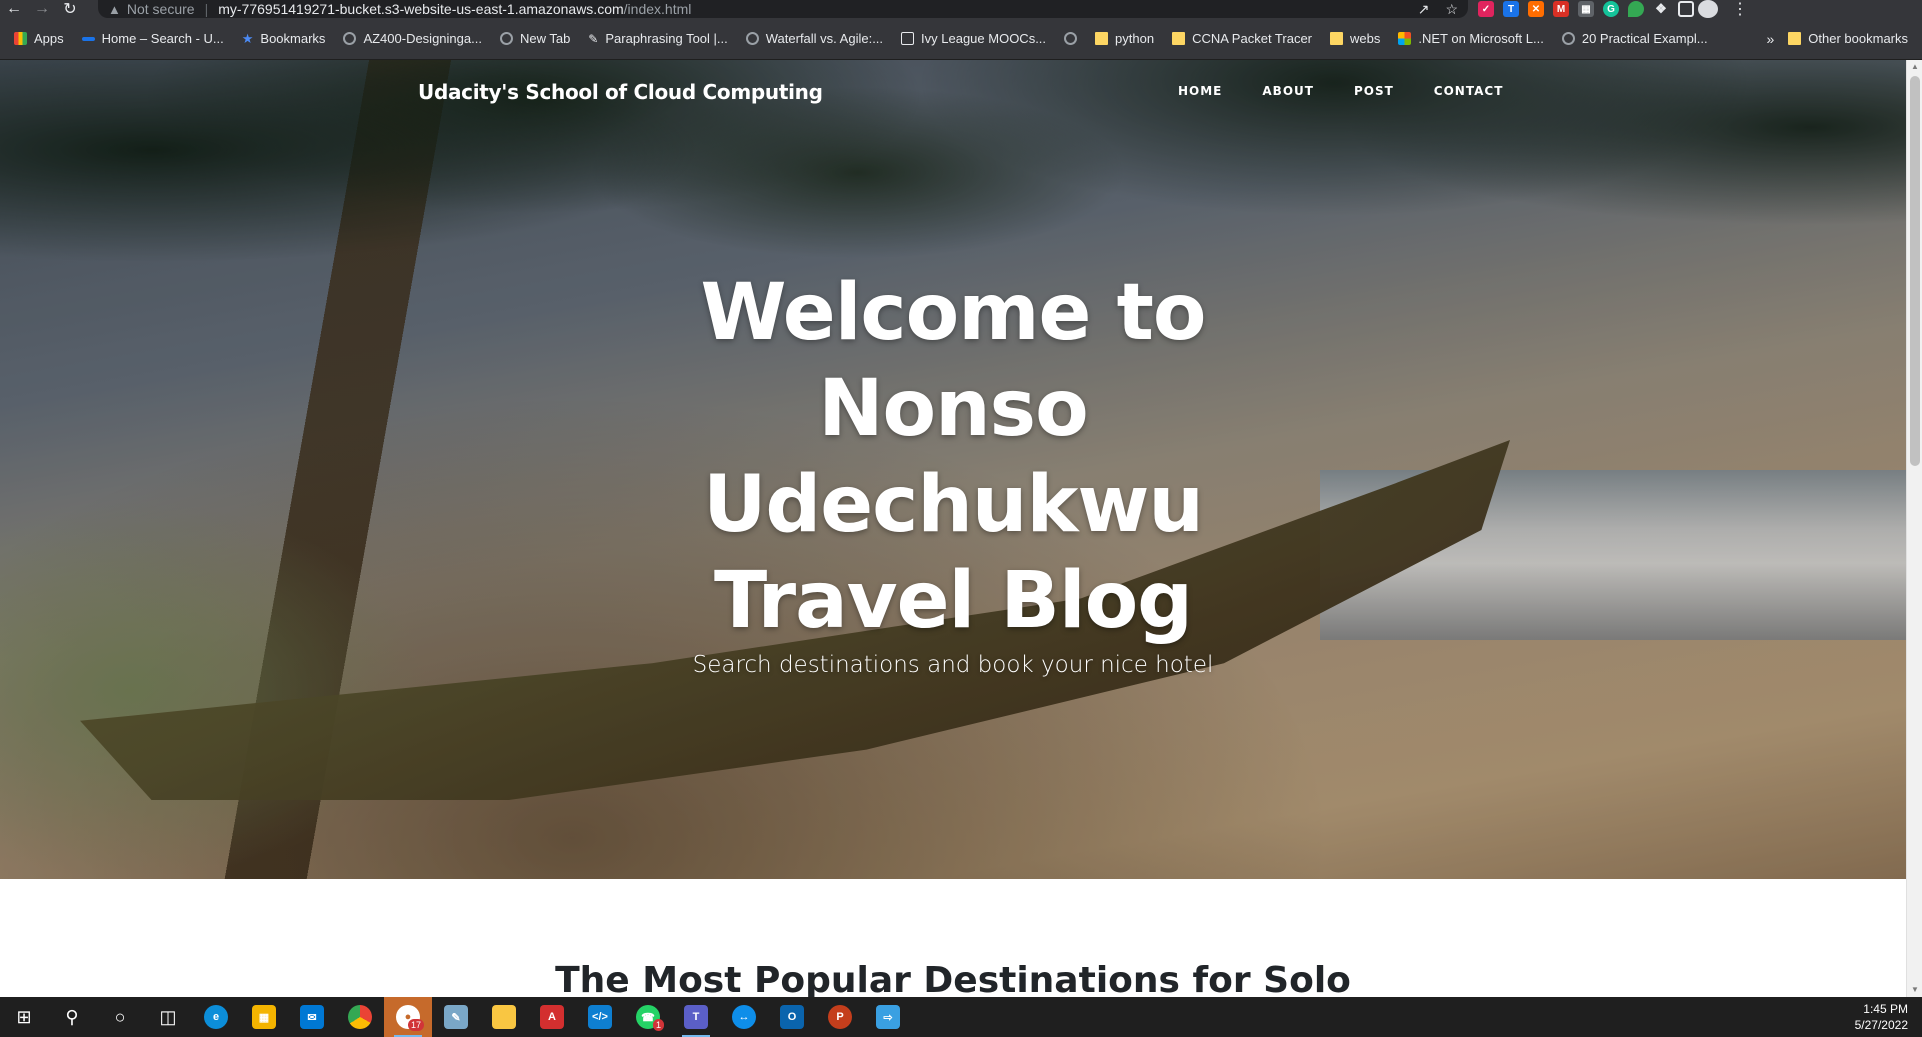  What do you see at coordinates (1915, 271) in the screenshot?
I see `scrollbar-thumb` at bounding box center [1915, 271].